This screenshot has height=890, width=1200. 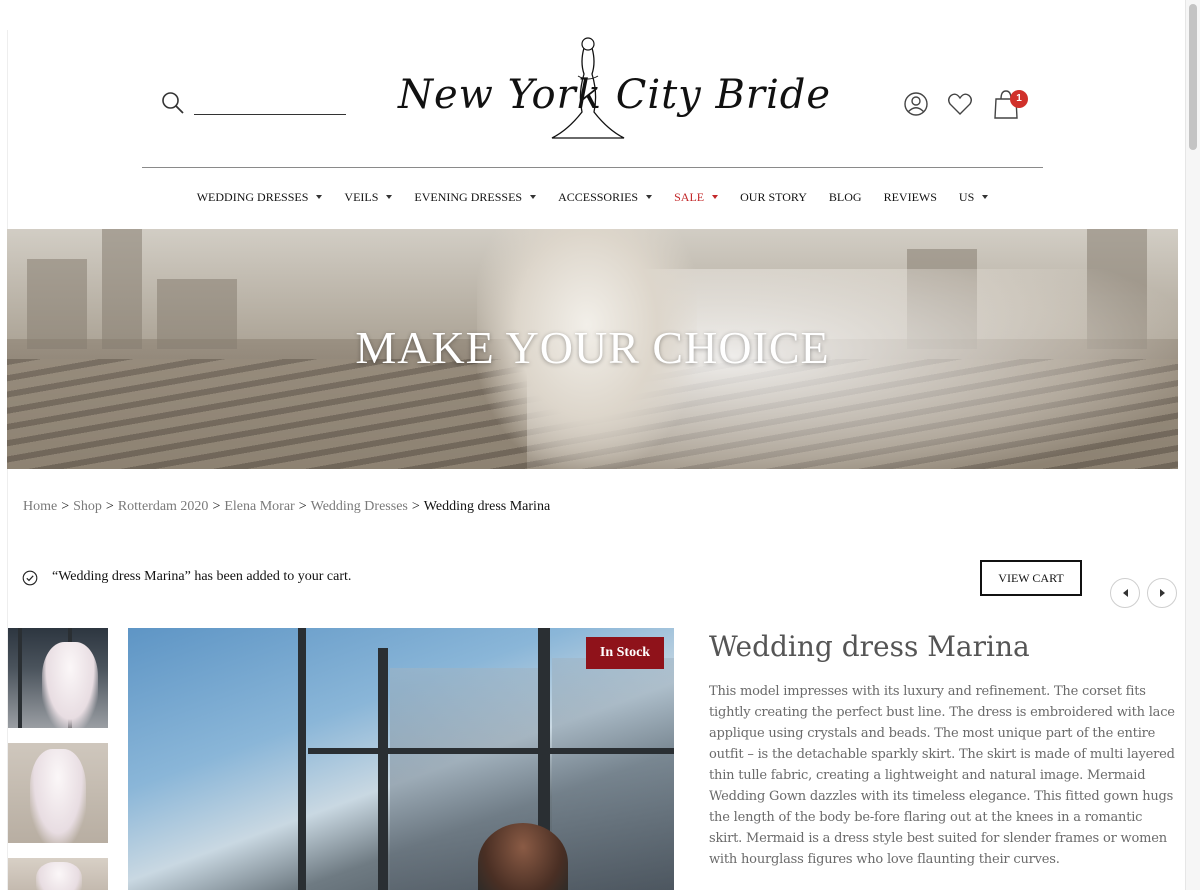 I want to click on breadcrumb-collection: Rotterdam 2020, so click(x=163, y=506).